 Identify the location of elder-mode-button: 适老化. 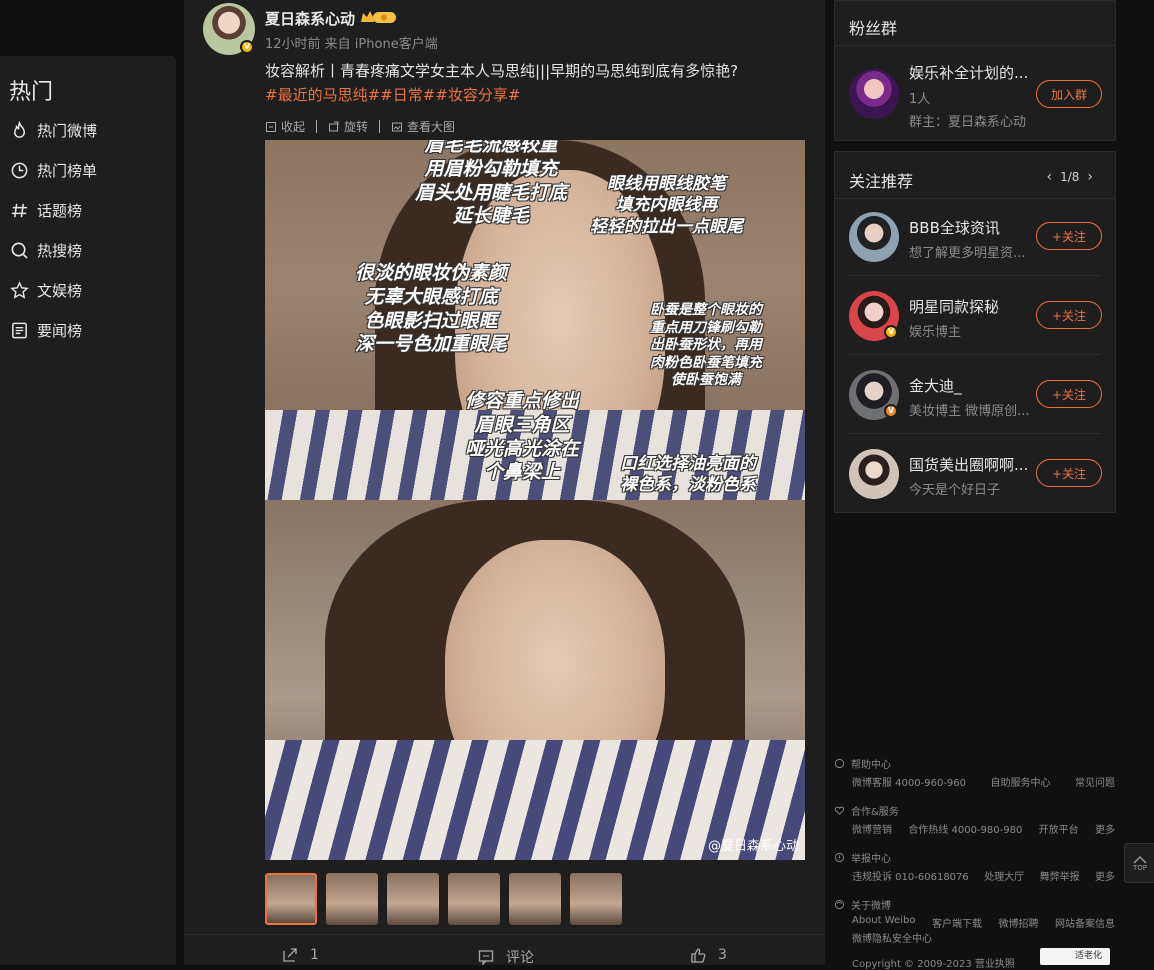
(1075, 956).